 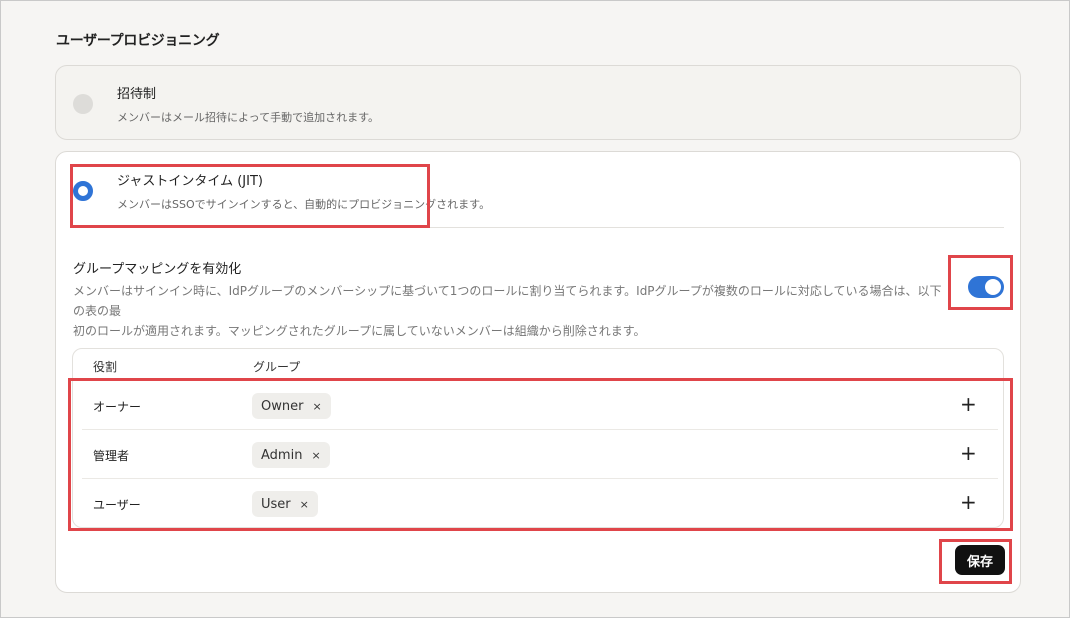 What do you see at coordinates (980, 560) in the screenshot?
I see `save-button: 保存` at bounding box center [980, 560].